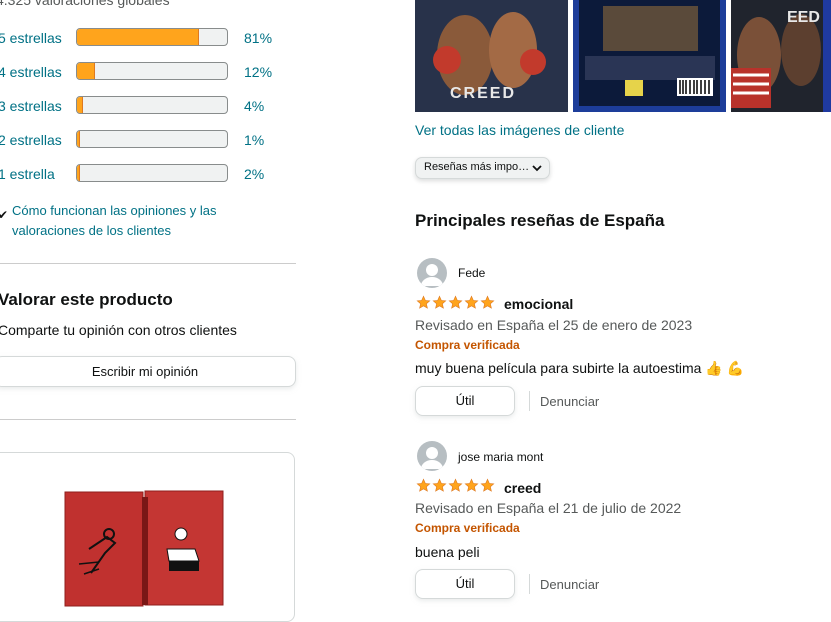  I want to click on chevron-down-icon, so click(537, 168).